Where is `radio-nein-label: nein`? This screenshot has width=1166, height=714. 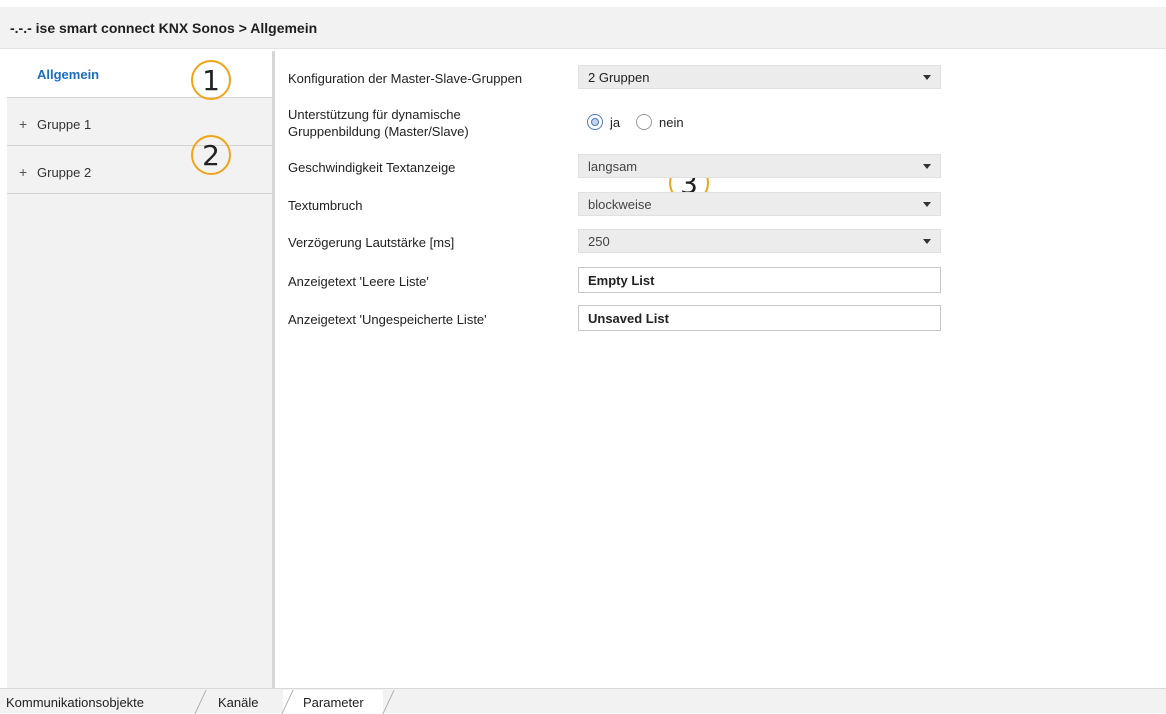
radio-nein-label: nein is located at coordinates (671, 122).